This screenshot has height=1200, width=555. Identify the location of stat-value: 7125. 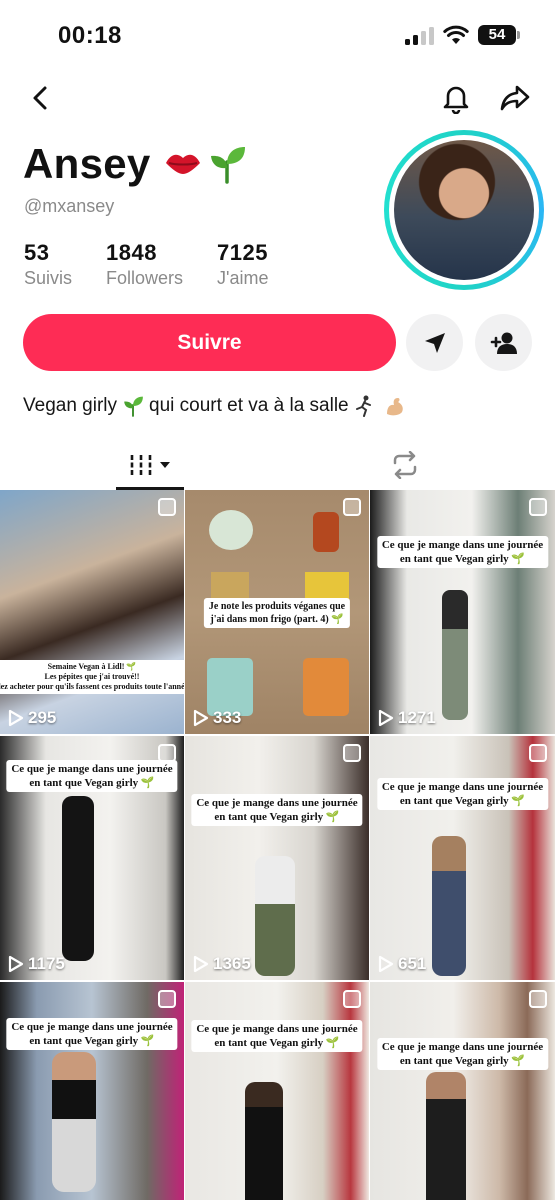
(242, 252).